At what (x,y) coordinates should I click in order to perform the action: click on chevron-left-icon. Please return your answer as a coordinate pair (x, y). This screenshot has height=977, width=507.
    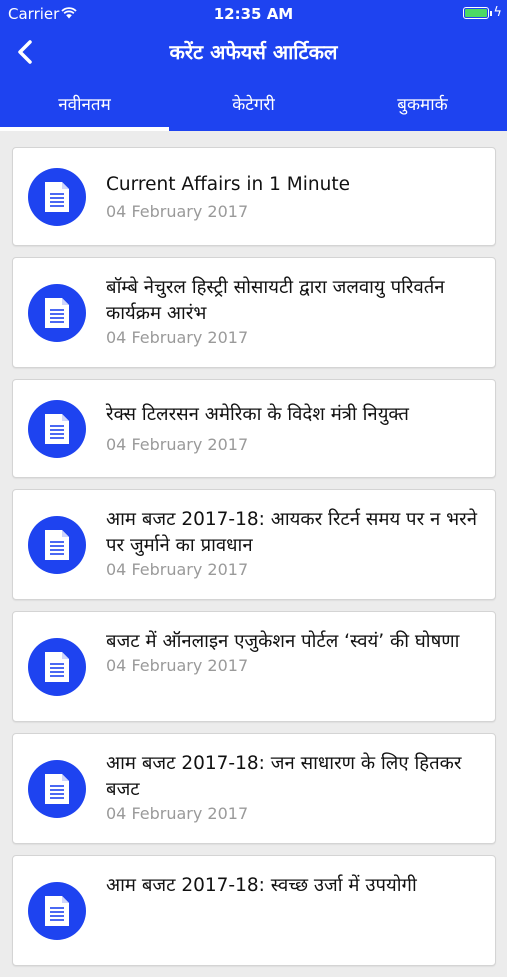
    Looking at the image, I should click on (25, 52).